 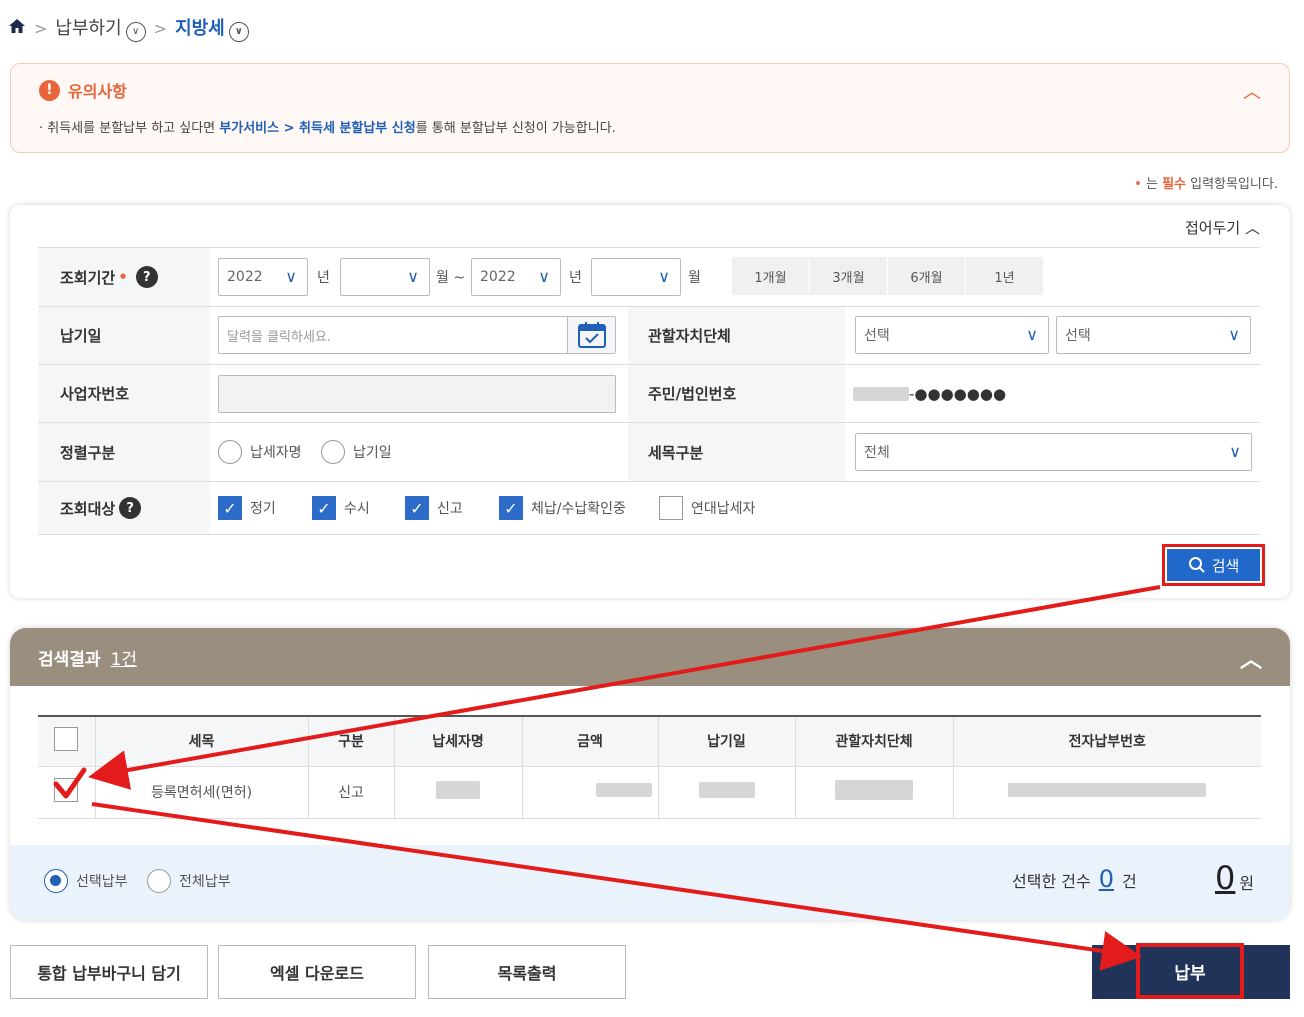 What do you see at coordinates (771, 276) in the screenshot?
I see `period-1m-button: 1개월` at bounding box center [771, 276].